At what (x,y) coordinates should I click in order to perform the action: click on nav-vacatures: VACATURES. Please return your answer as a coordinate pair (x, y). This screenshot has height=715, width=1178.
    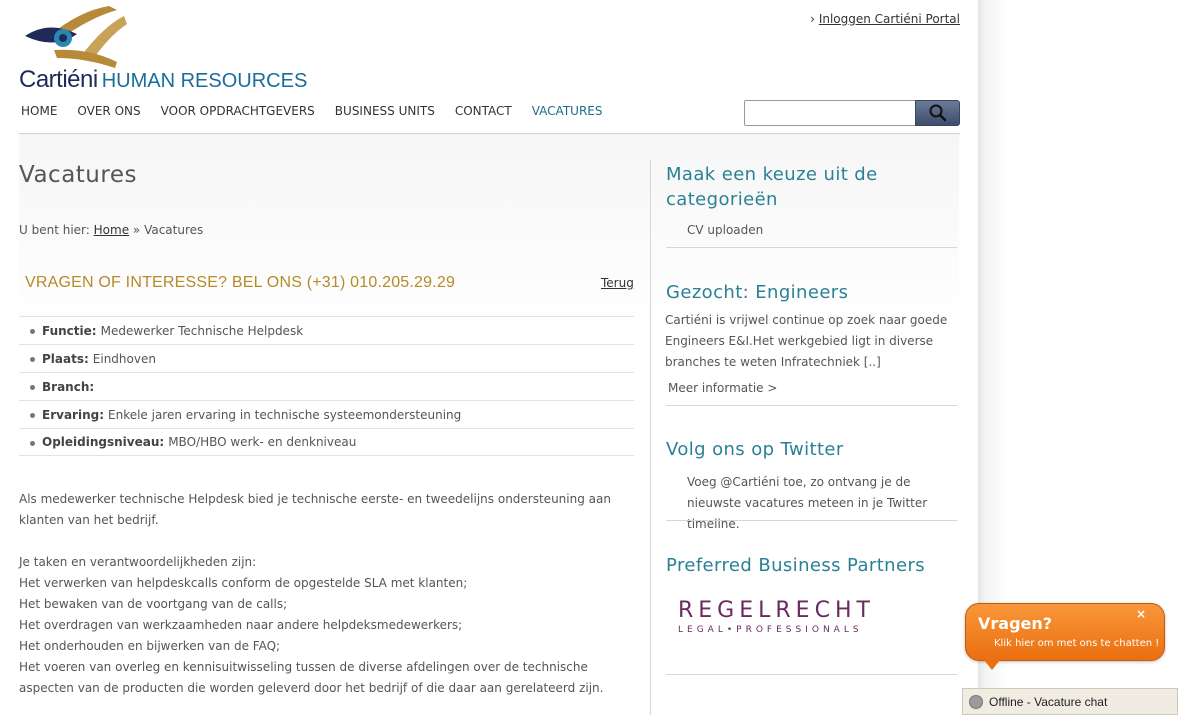
    Looking at the image, I should click on (567, 111).